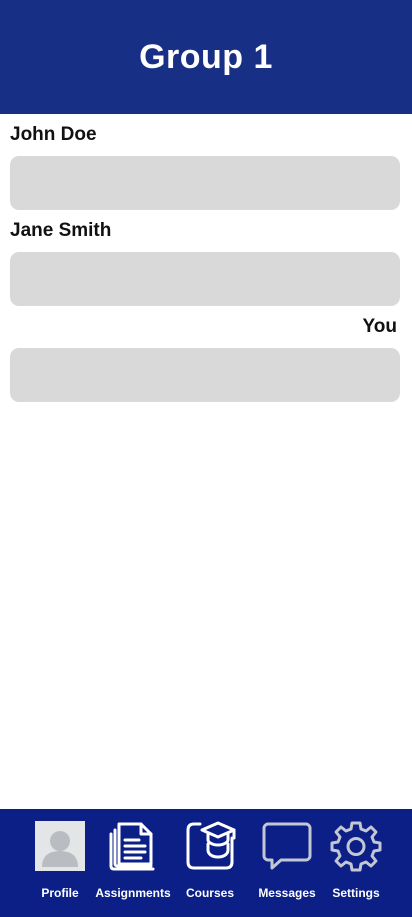 This screenshot has width=412, height=917. I want to click on gear-icon, so click(356, 846).